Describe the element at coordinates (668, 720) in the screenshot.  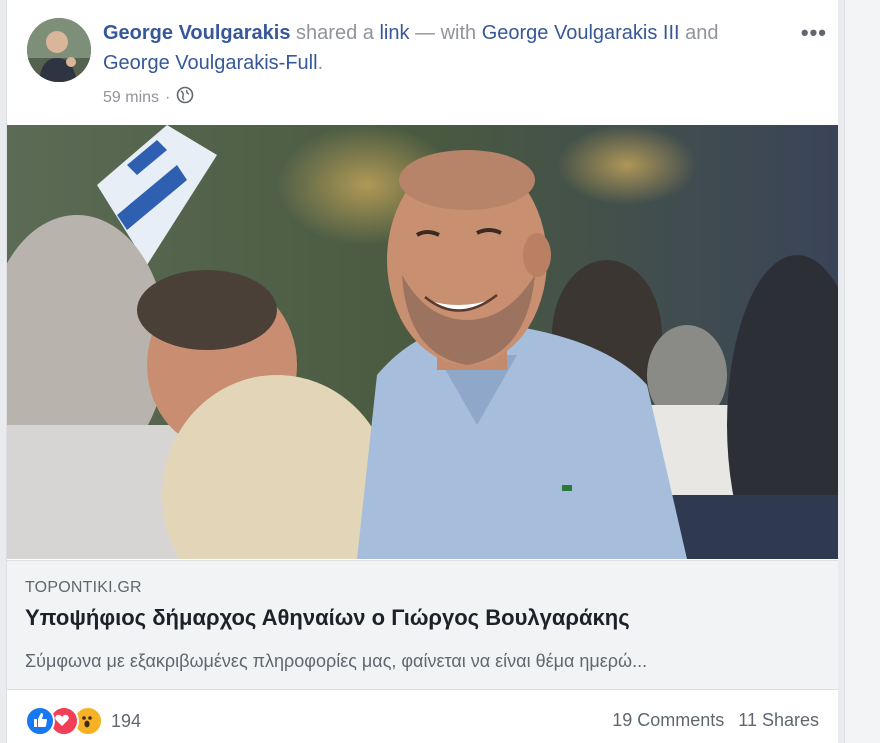
I see `comments-count-link: 19 Comments` at that location.